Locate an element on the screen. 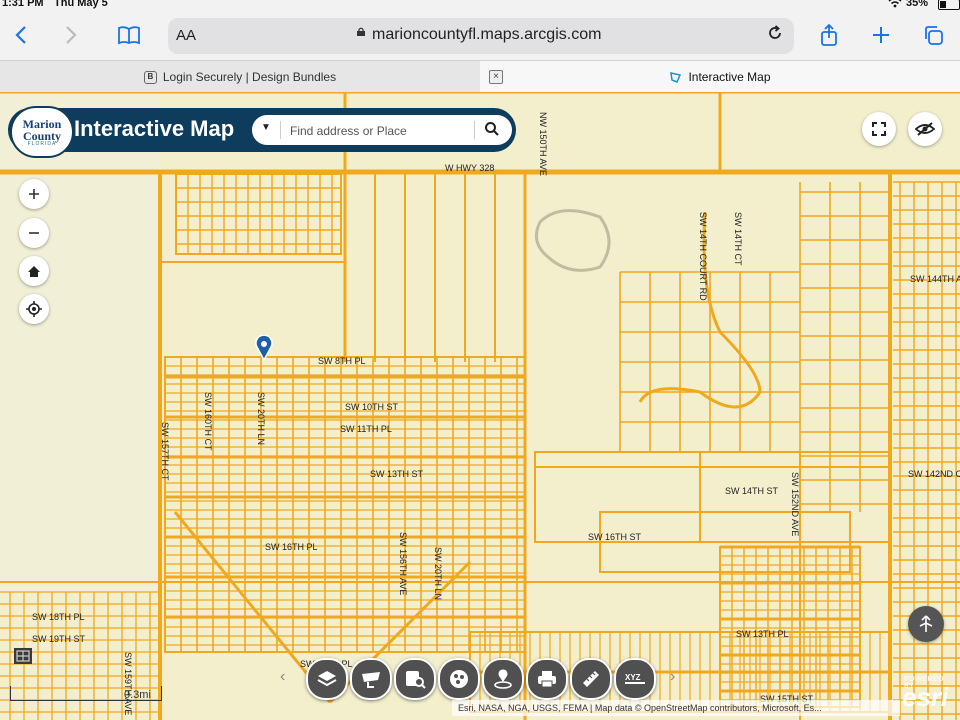 The width and height of the screenshot is (960, 720). bookmarks-button is located at coordinates (129, 35).